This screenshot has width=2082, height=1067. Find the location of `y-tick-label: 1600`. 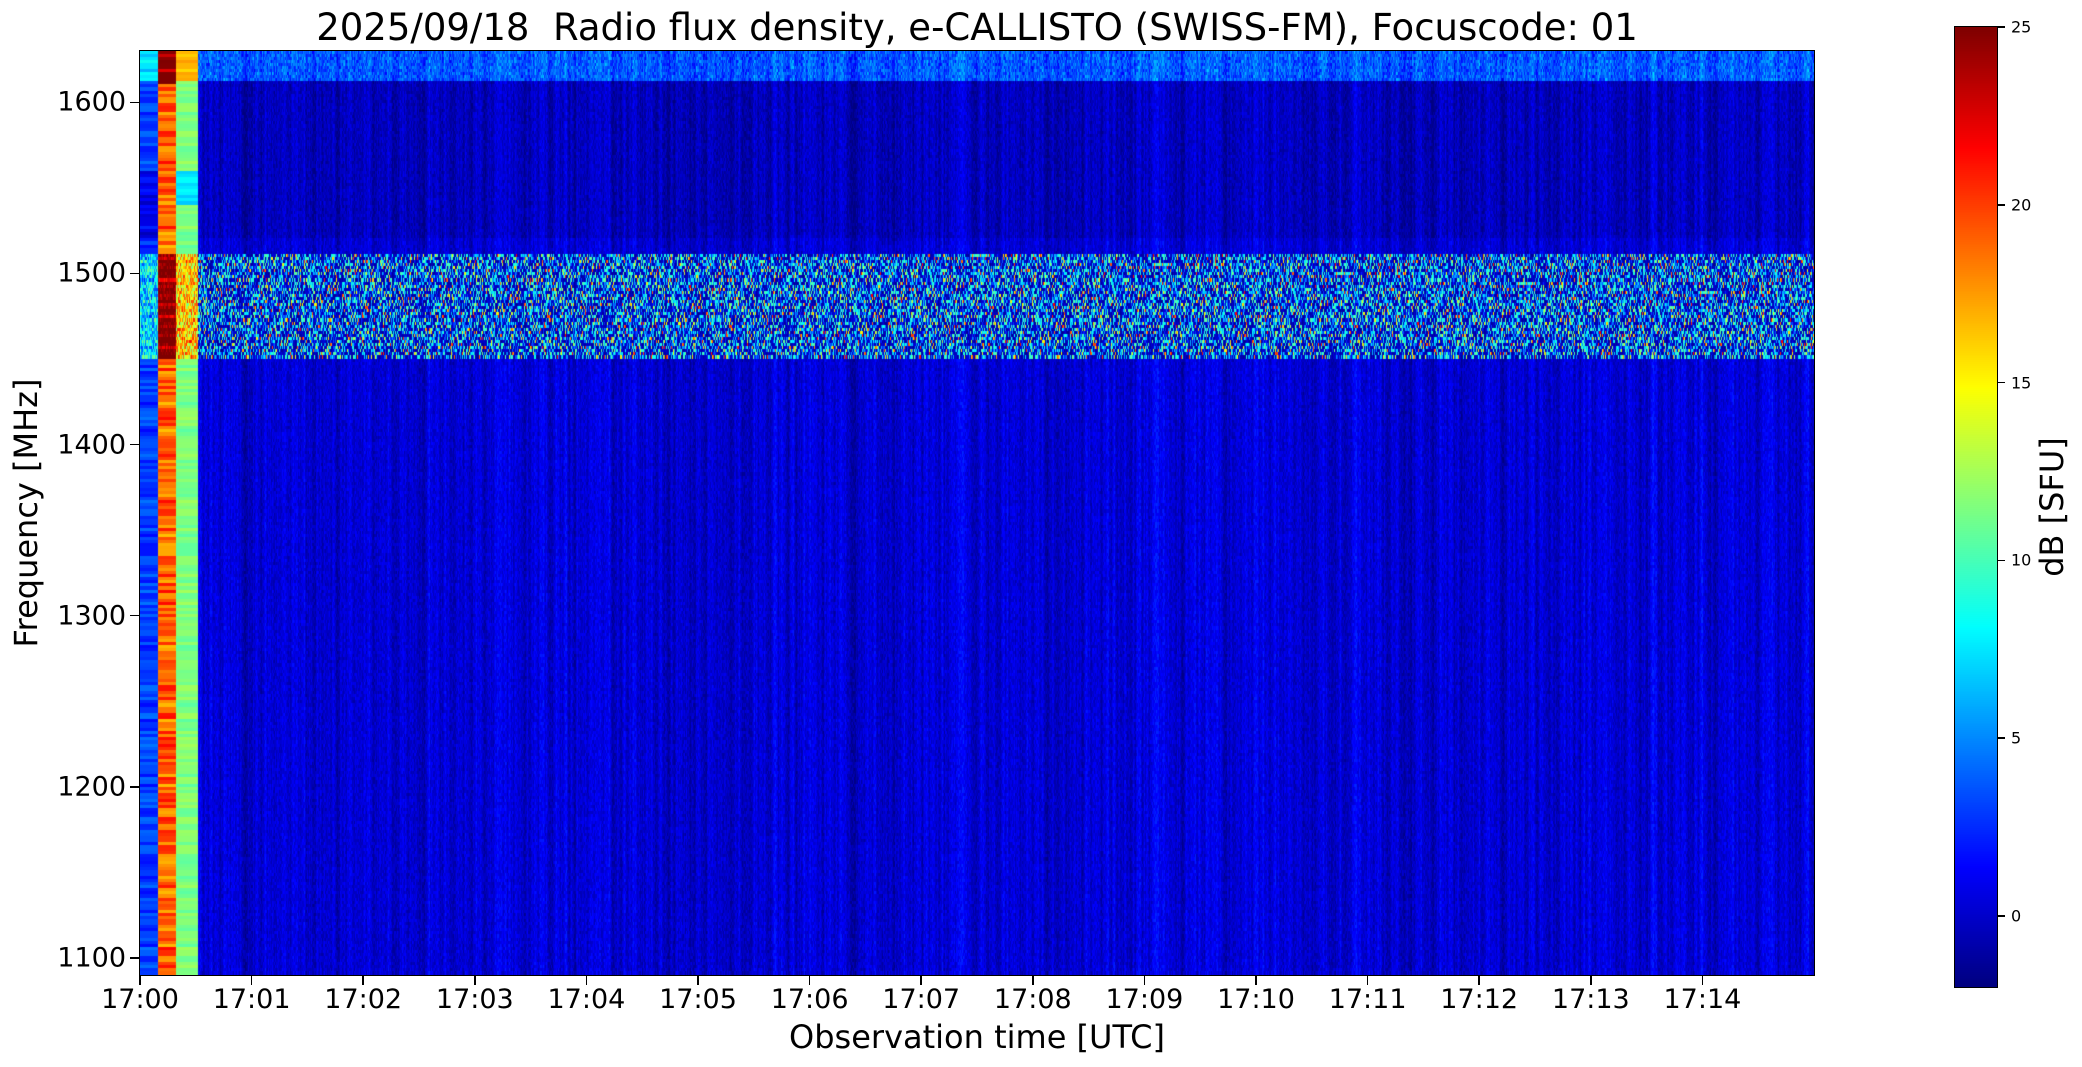

y-tick-label: 1600 is located at coordinates (91, 102).